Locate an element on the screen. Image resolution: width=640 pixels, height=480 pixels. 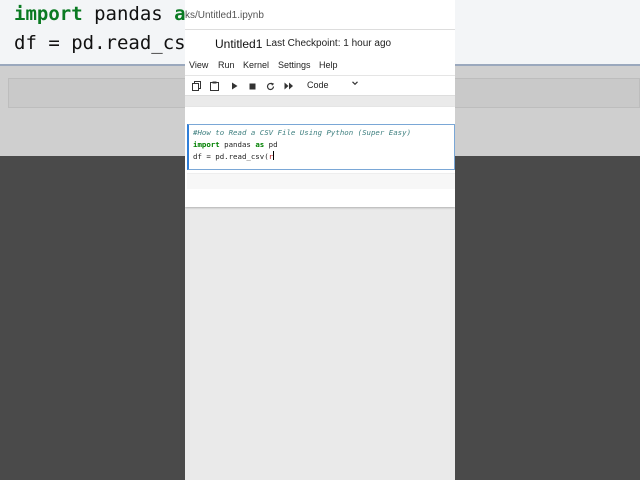
text-cursor is located at coordinates (274, 155).